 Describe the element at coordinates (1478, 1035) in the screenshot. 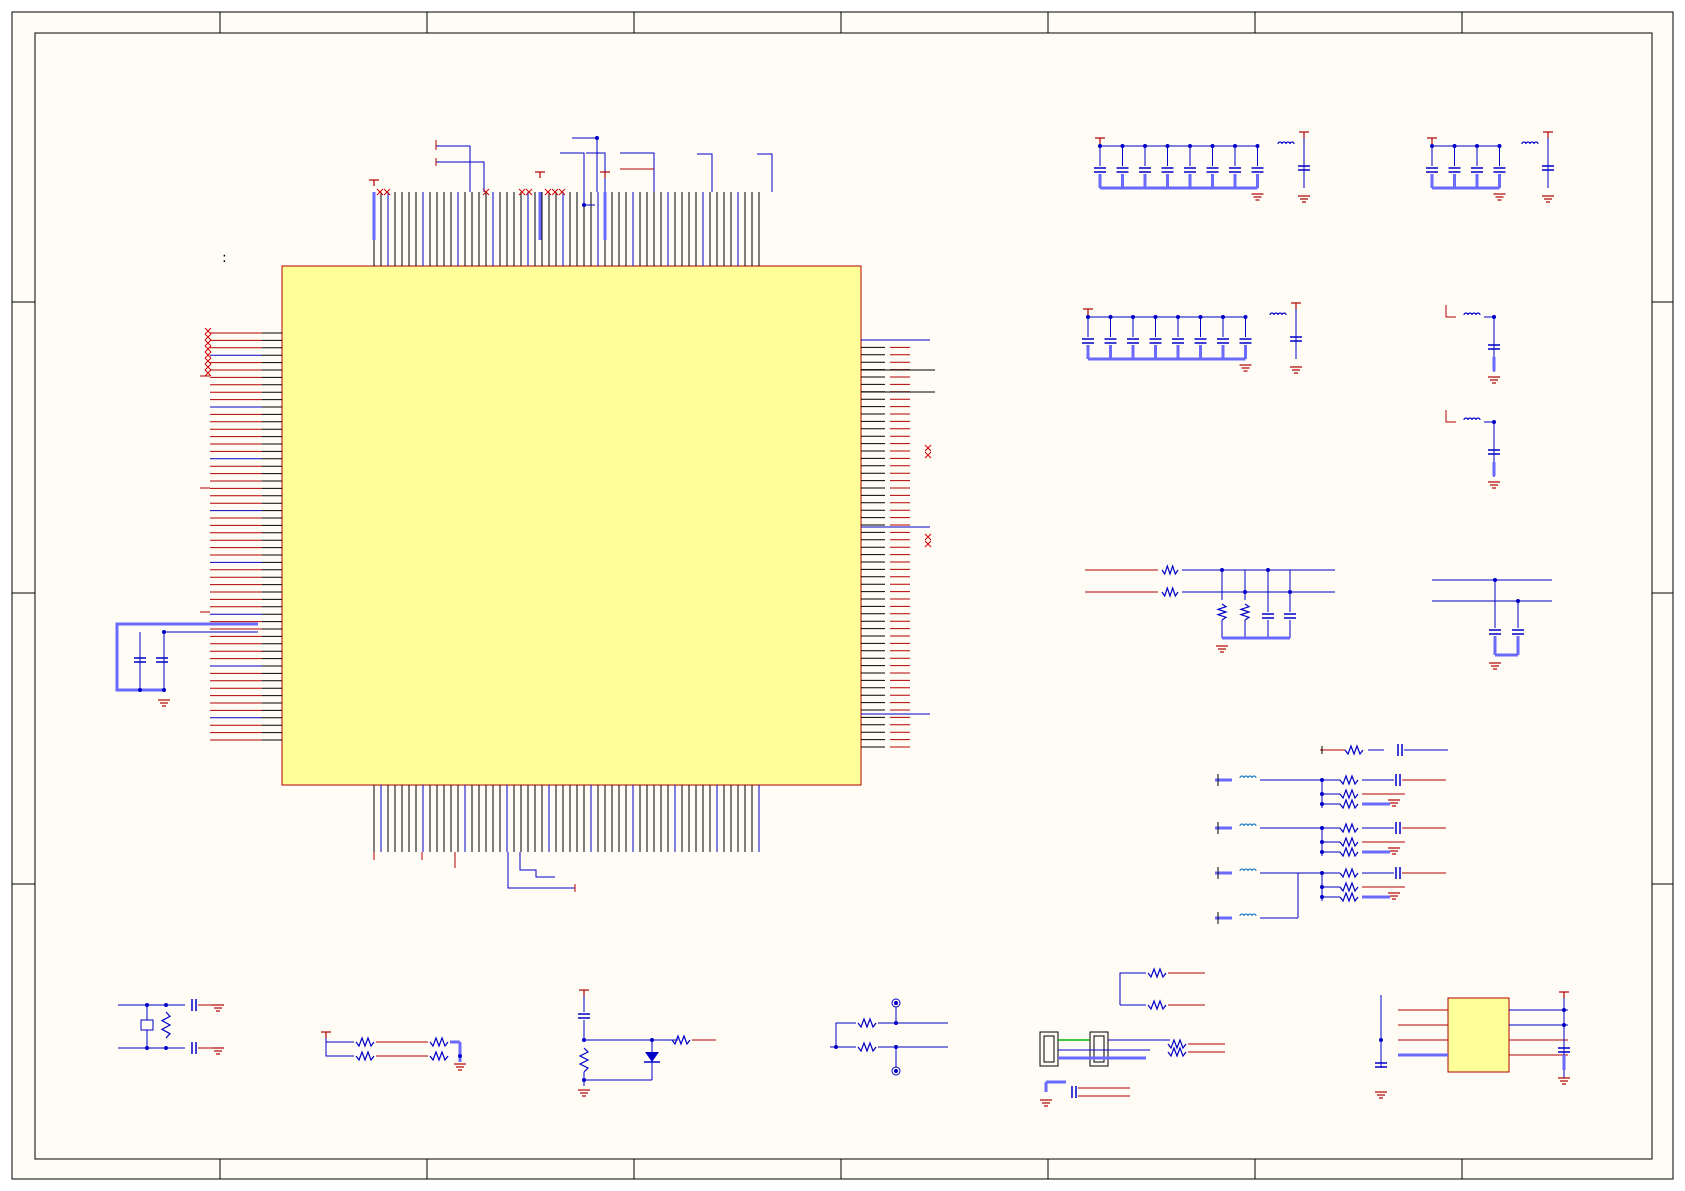

I see `eeprom-body` at that location.